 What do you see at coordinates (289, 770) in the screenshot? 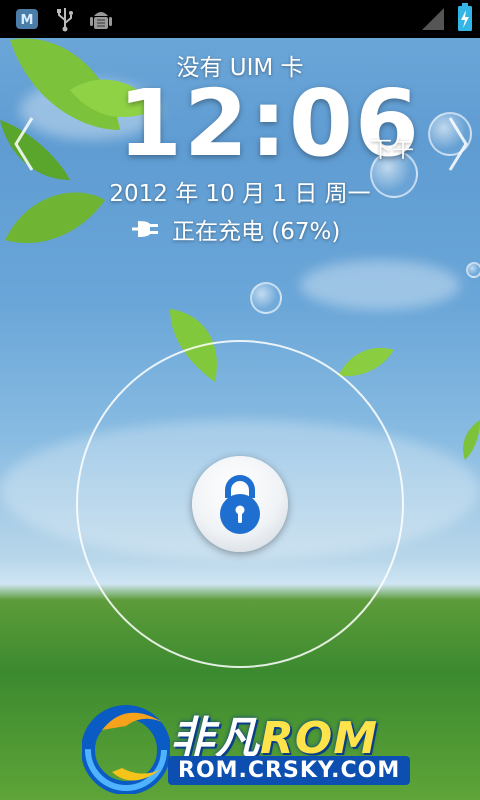
I see `watermark-url: ROM.CRSKY.COM` at bounding box center [289, 770].